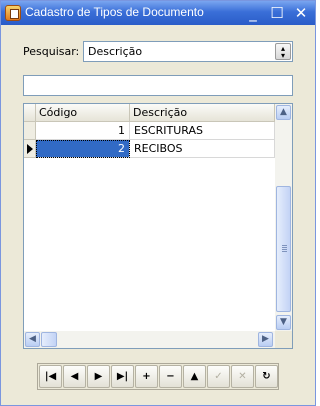 The image size is (320, 406). I want to click on cell-codigo: 2, so click(83, 149).